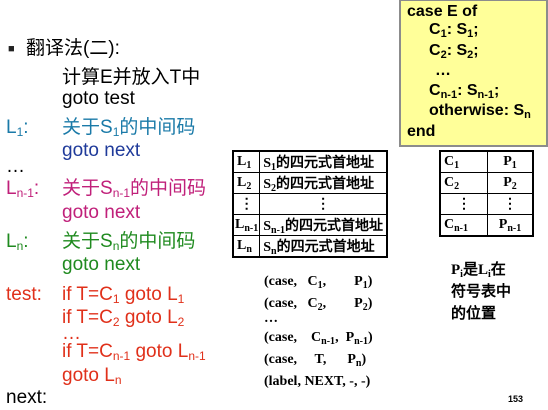  I want to click on l1-text: 关于S1的中间码, so click(129, 128).